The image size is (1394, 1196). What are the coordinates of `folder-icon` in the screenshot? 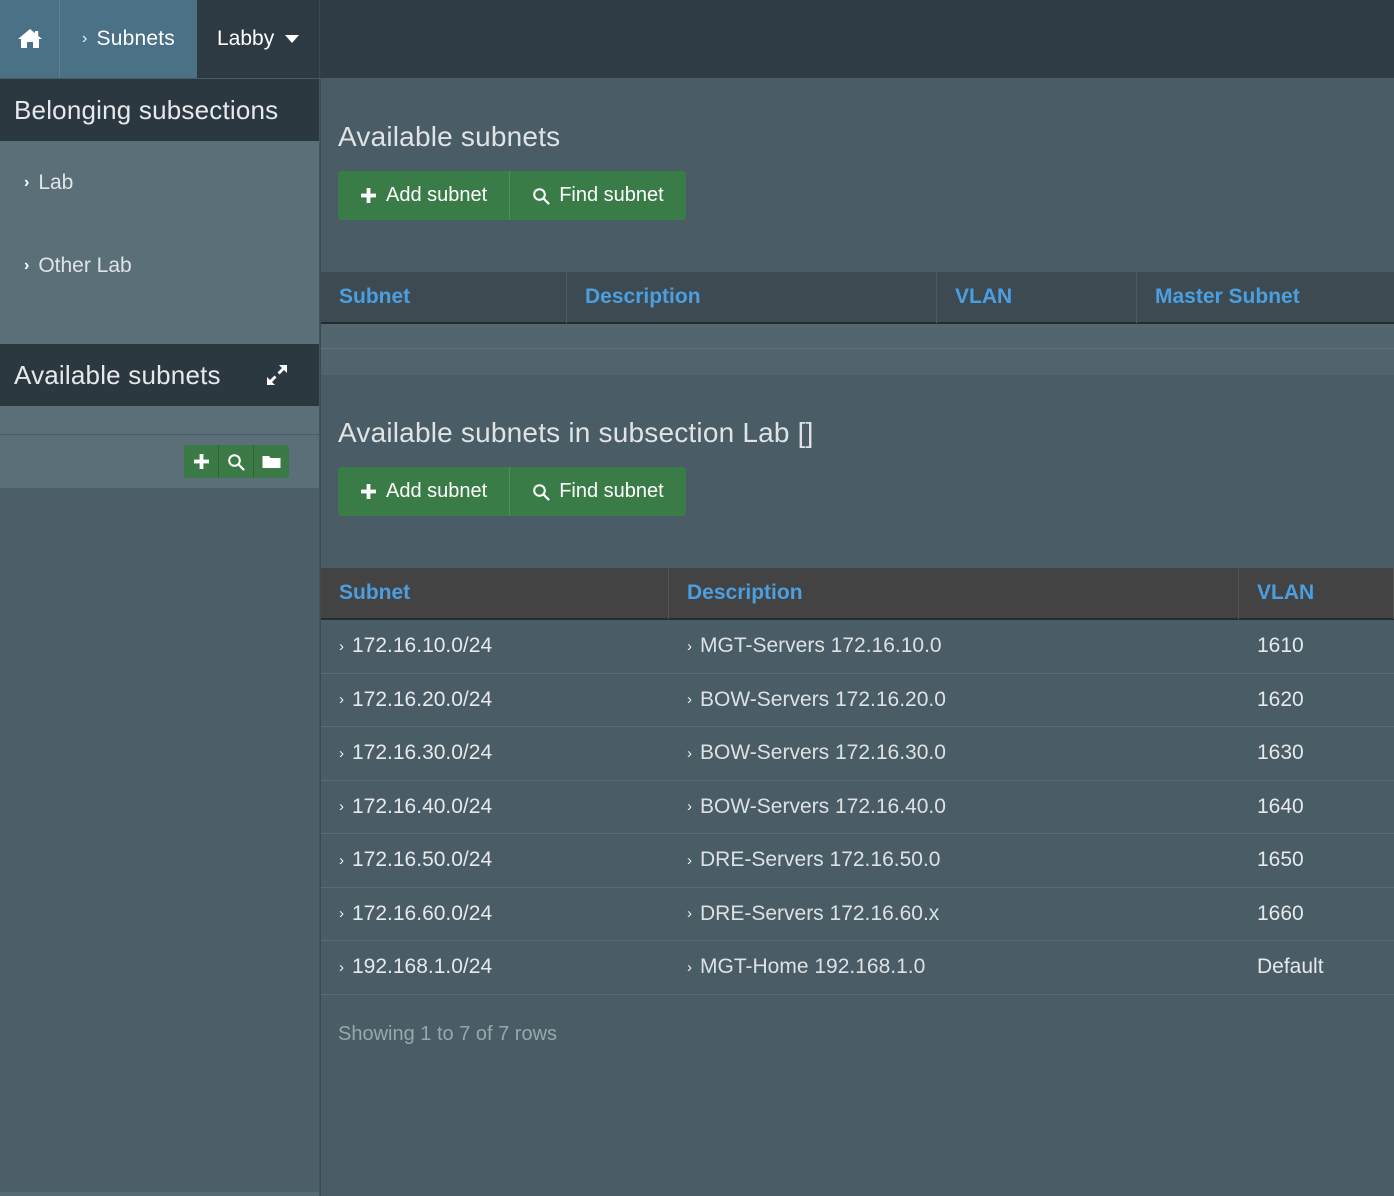 It's located at (271, 462).